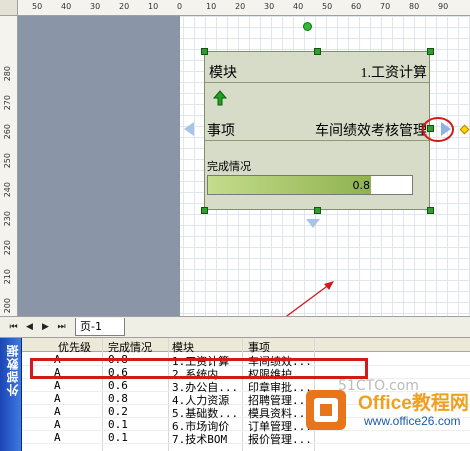 The image size is (470, 451). What do you see at coordinates (221, 131) in the screenshot?
I see `item-label: 事项` at bounding box center [221, 131].